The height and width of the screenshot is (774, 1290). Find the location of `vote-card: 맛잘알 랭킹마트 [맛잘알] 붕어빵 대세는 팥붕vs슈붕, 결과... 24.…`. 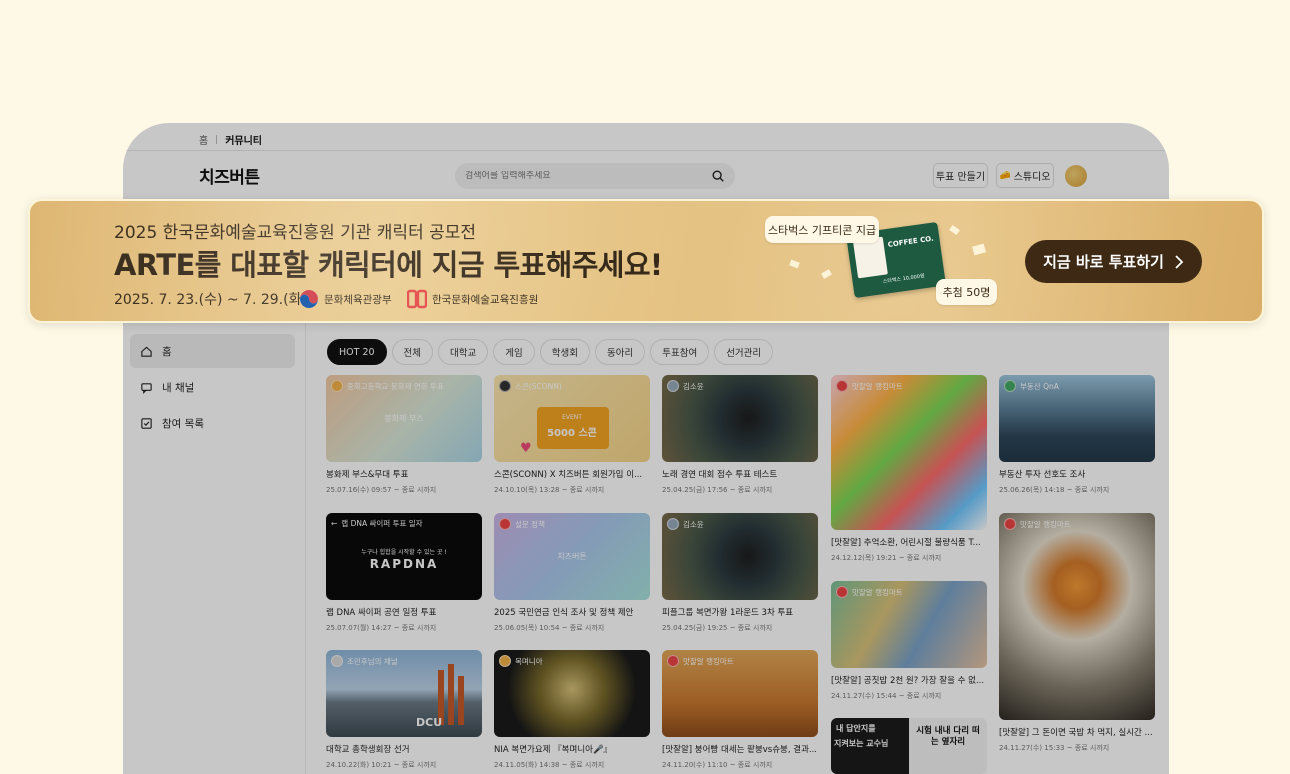

vote-card: 맛잘알 랭킹마트 [맛잘알] 붕어빵 대세는 팥붕vs슈붕, 결과... 24.… is located at coordinates (740, 710).